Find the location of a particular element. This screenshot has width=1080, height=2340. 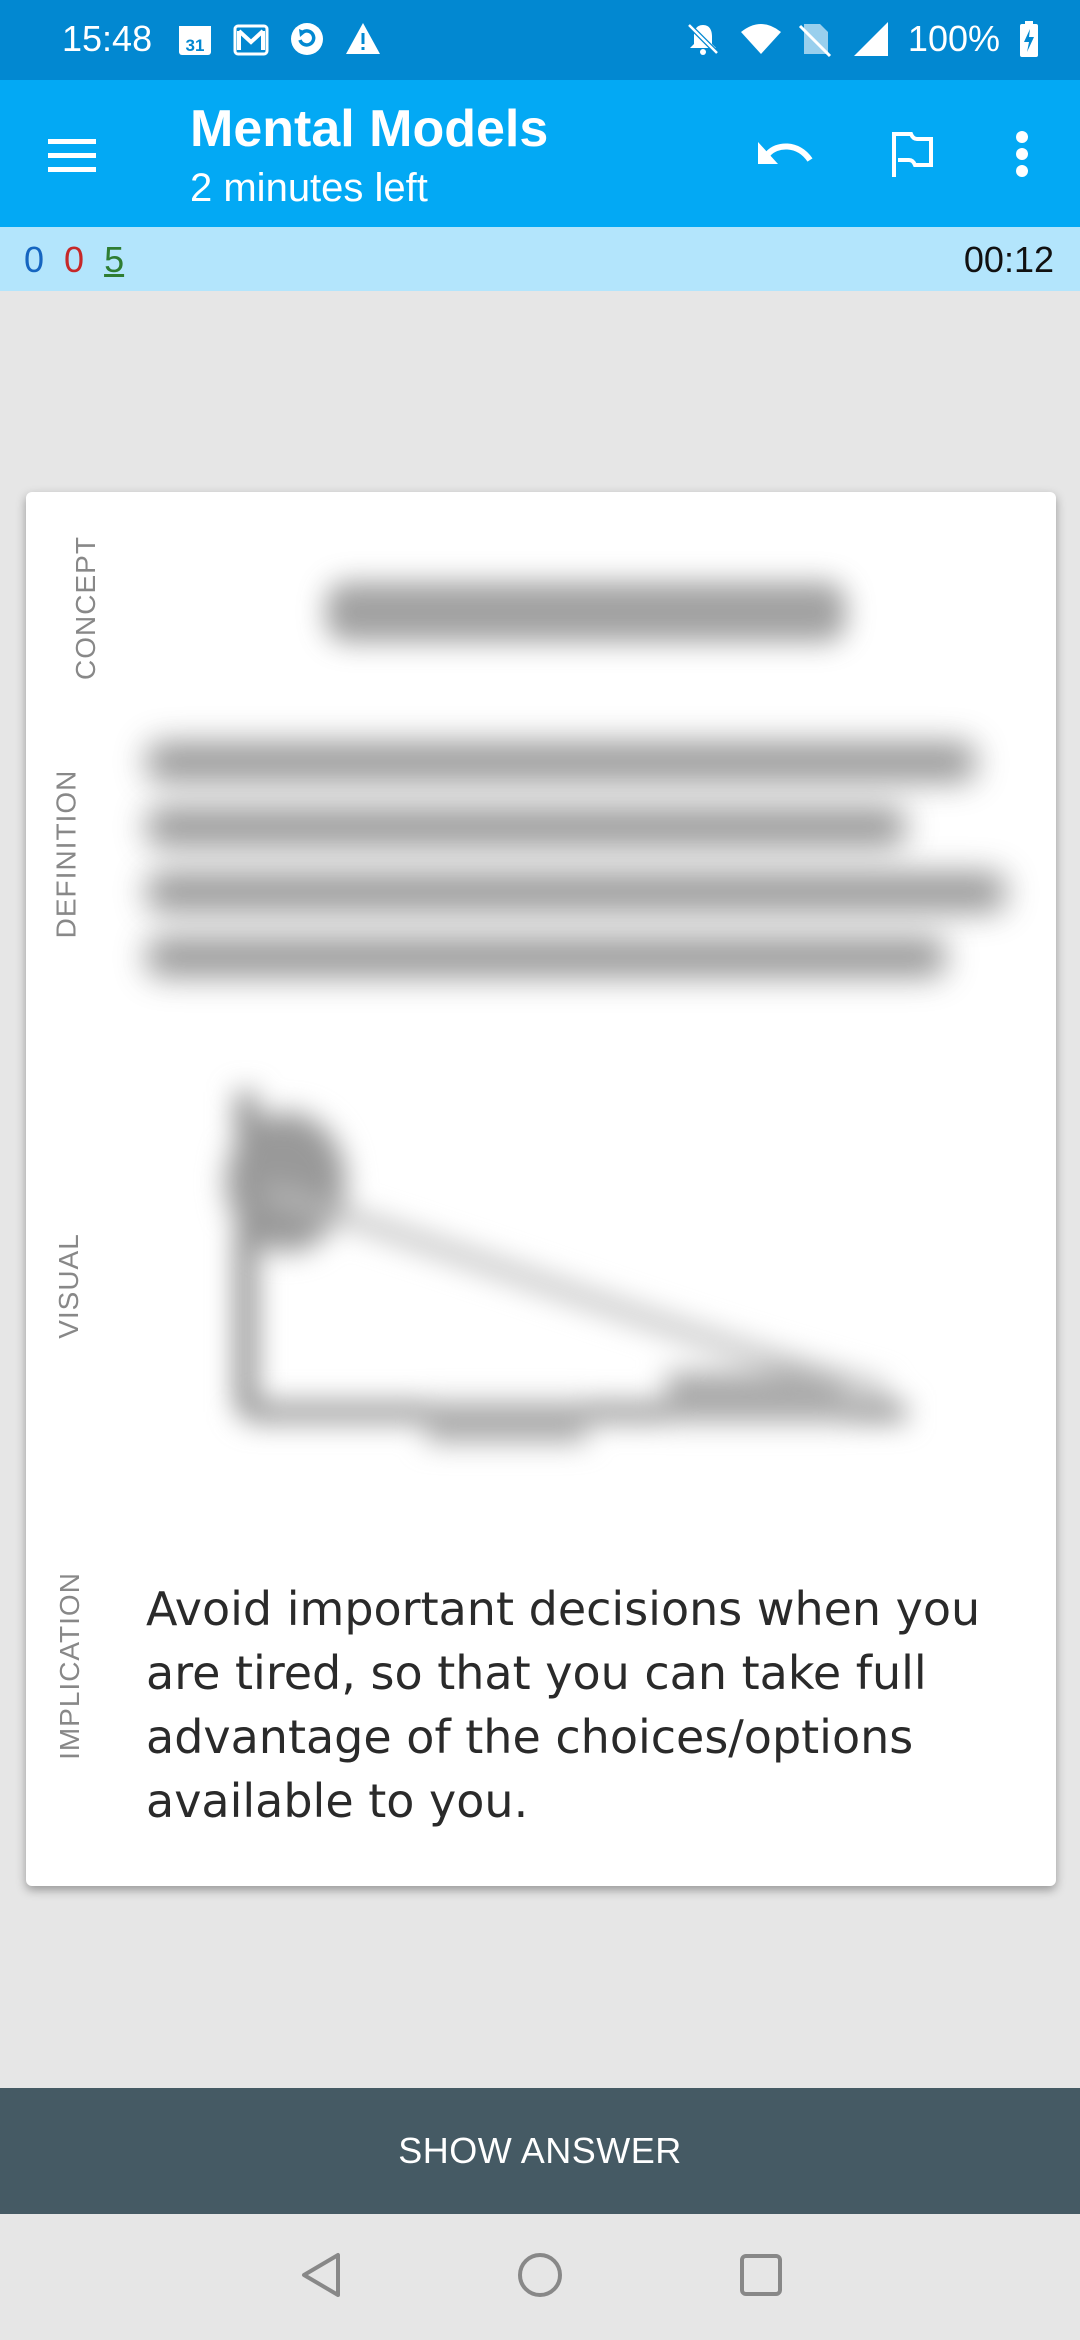

section-label-implication: IMPLICATION is located at coordinates (69, 1666).